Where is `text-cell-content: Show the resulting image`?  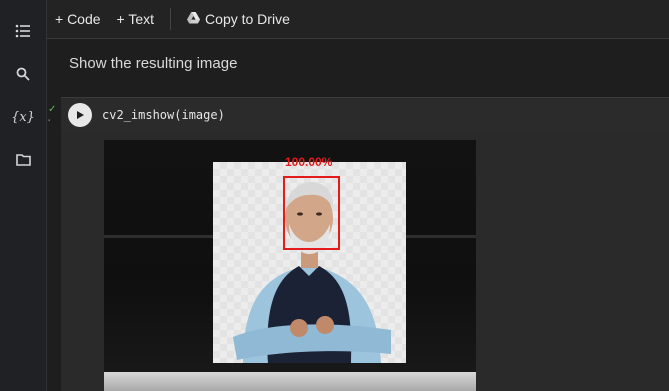
text-cell-content: Show the resulting image is located at coordinates (153, 63).